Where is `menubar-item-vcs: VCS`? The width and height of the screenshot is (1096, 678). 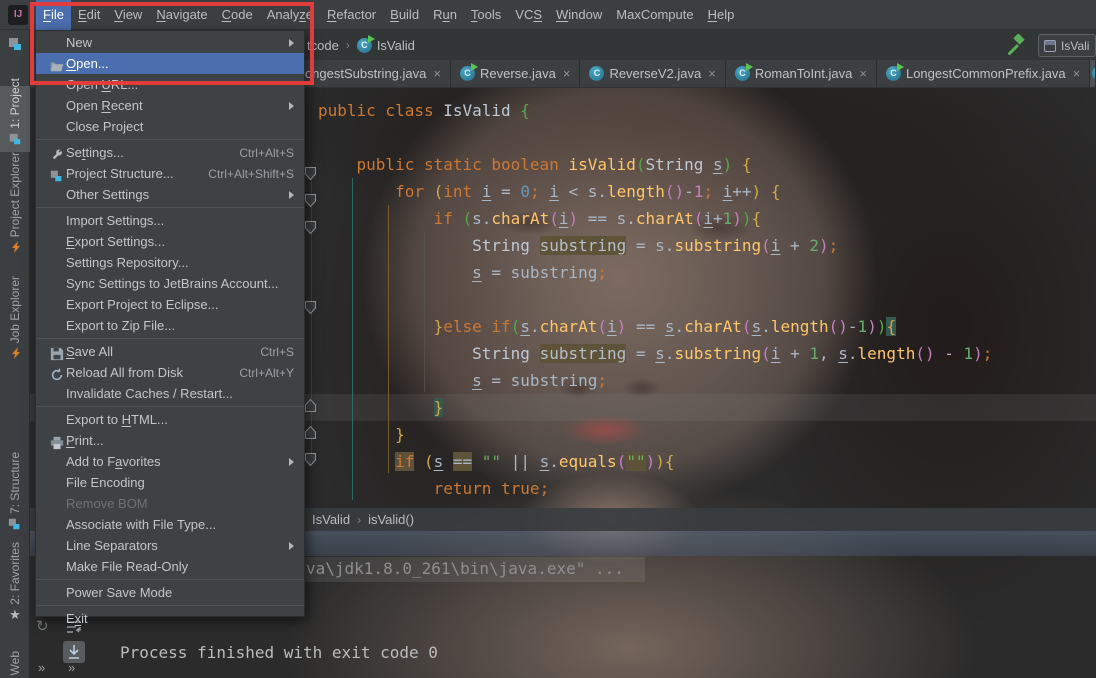 menubar-item-vcs: VCS is located at coordinates (528, 15).